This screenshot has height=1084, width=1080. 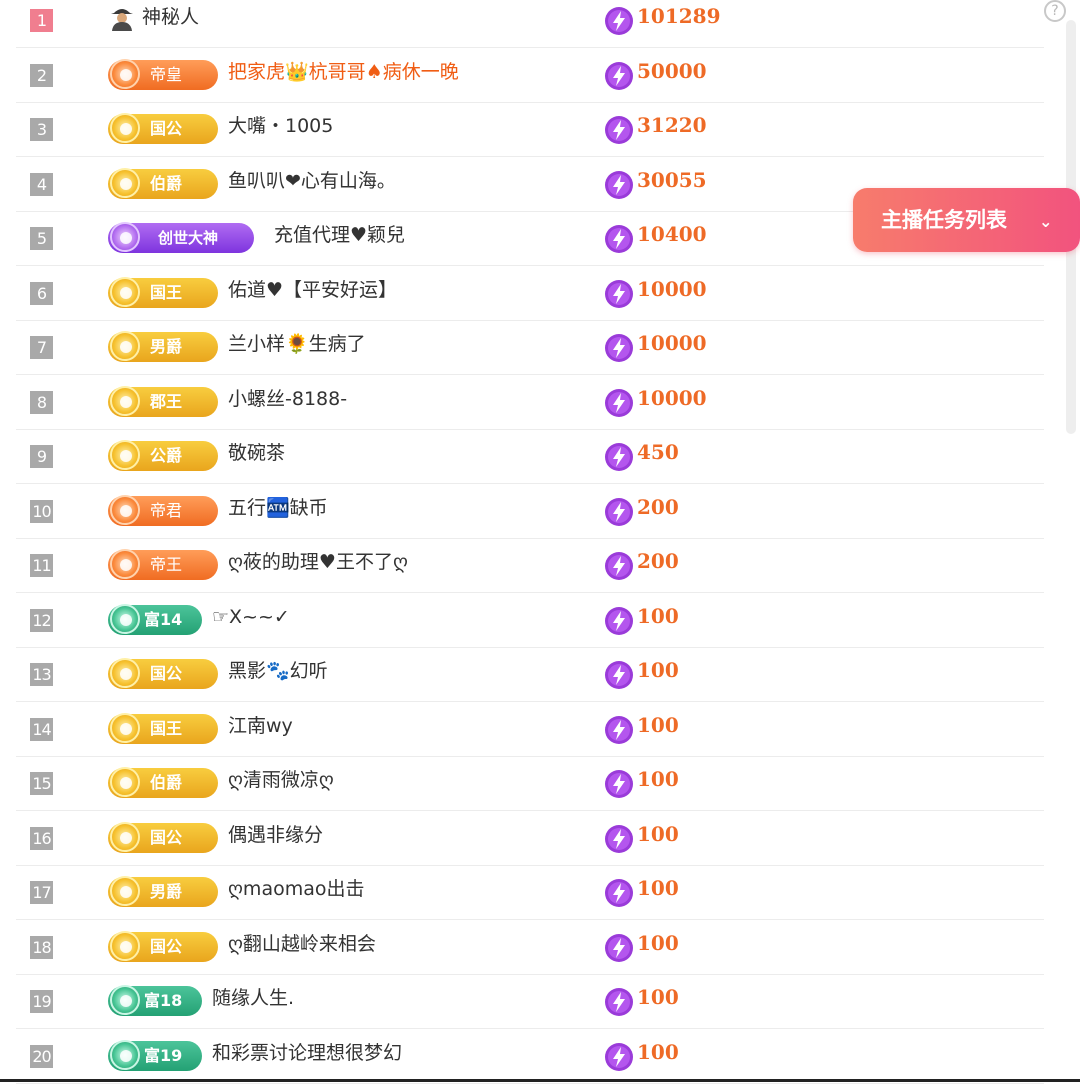 I want to click on leaderboard-row: 7 男爵 兰小样🌻生病了 10000, so click(x=530, y=348).